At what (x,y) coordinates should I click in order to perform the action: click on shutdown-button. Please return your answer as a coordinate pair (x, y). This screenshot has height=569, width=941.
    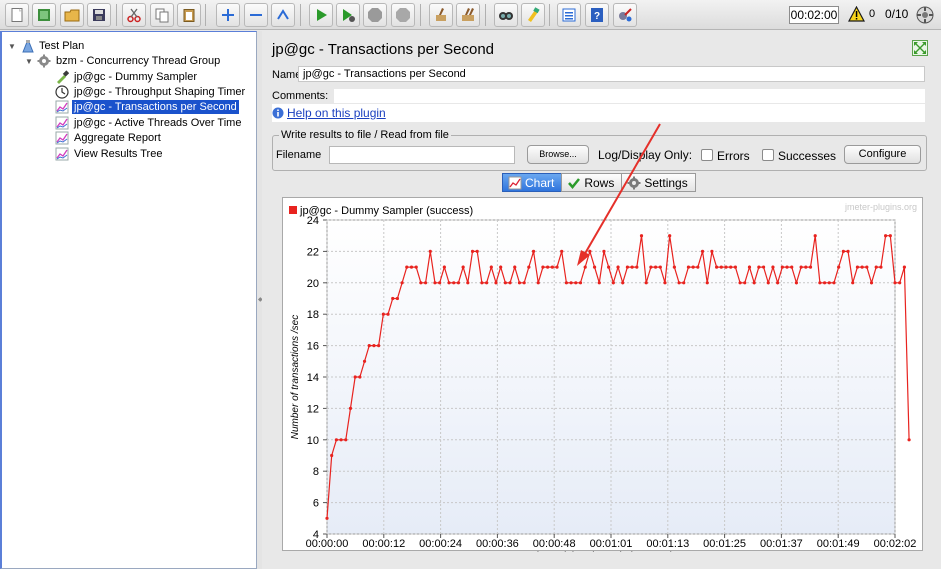
    Looking at the image, I should click on (403, 15).